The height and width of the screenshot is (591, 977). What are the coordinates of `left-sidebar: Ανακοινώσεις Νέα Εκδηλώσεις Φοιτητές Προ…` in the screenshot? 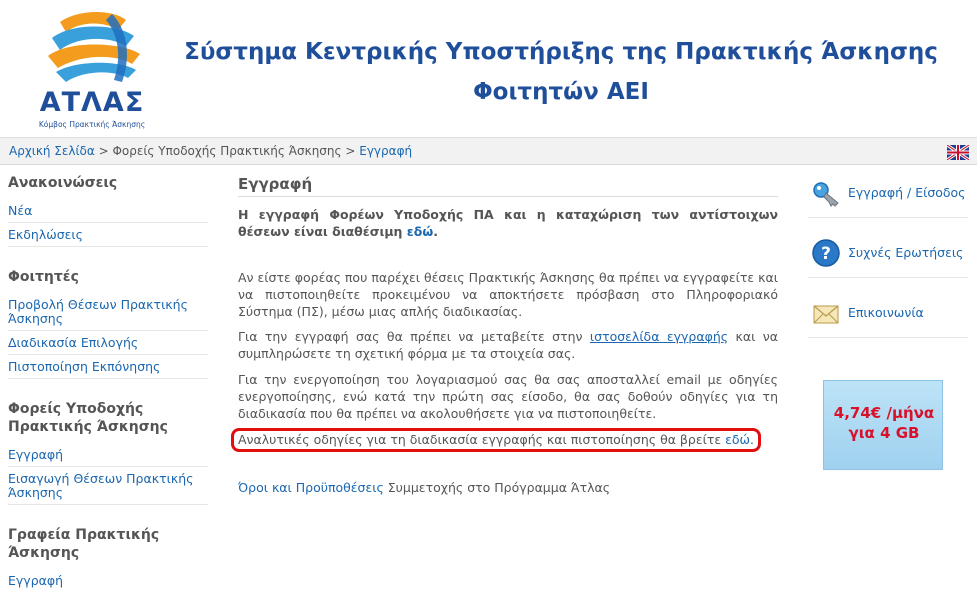 It's located at (108, 378).